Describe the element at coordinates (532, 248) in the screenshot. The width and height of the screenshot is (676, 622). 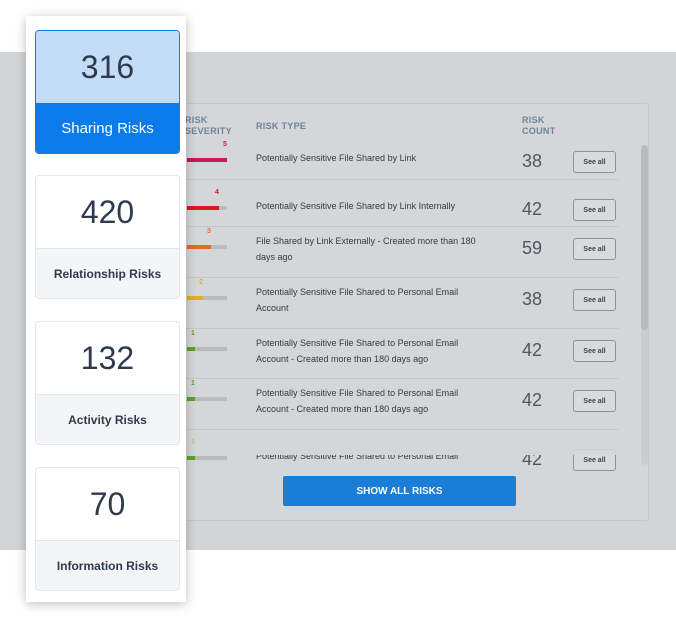
I see `risk-count: 59` at that location.